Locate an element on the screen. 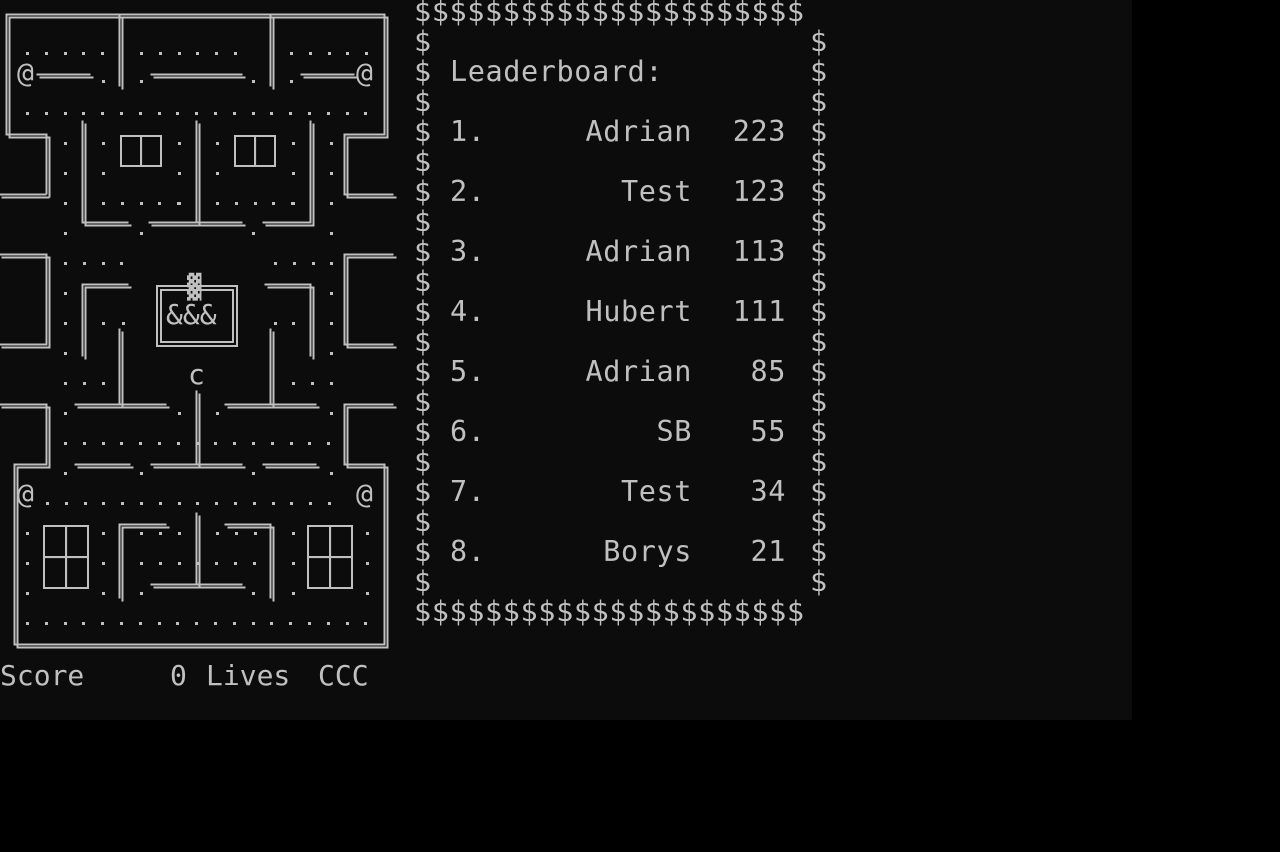 Image resolution: width=1280 pixels, height=852 pixels. leaderboard-row: $$6.SB55 is located at coordinates (621, 432).